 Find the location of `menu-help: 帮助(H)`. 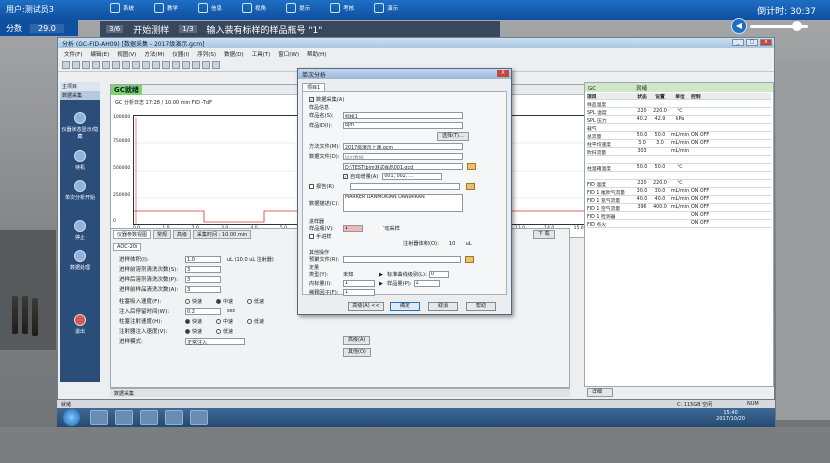

menu-help: 帮助(H) is located at coordinates (316, 54).